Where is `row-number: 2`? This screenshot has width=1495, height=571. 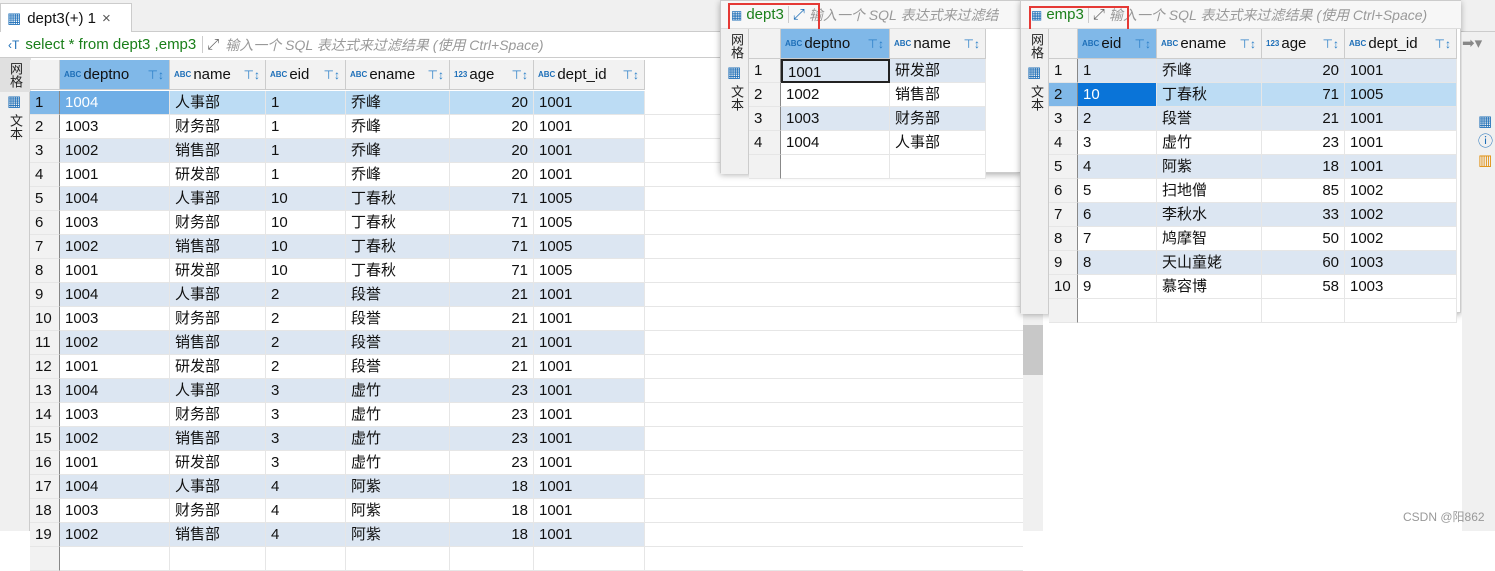
row-number: 2 is located at coordinates (1063, 95).